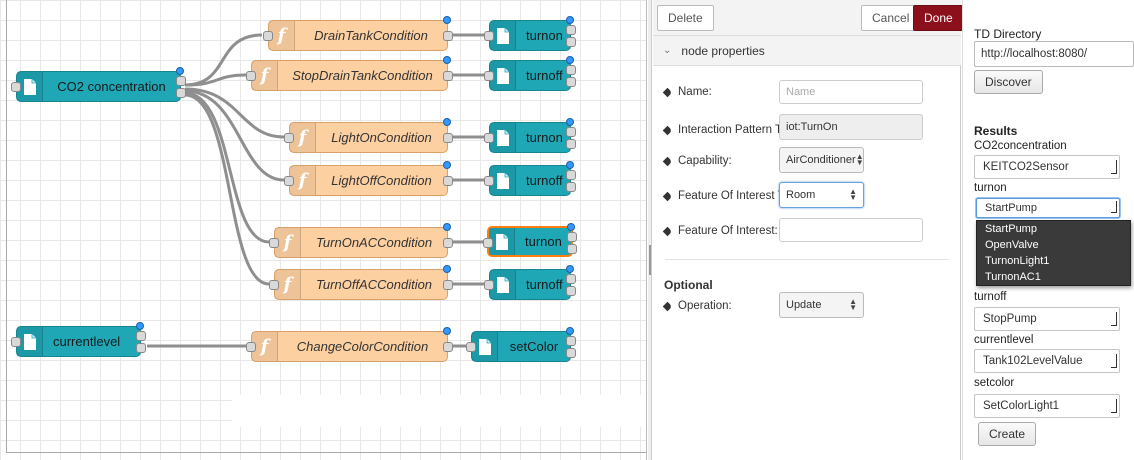  What do you see at coordinates (521, 344) in the screenshot?
I see `setcolor-output-node: setColor` at bounding box center [521, 344].